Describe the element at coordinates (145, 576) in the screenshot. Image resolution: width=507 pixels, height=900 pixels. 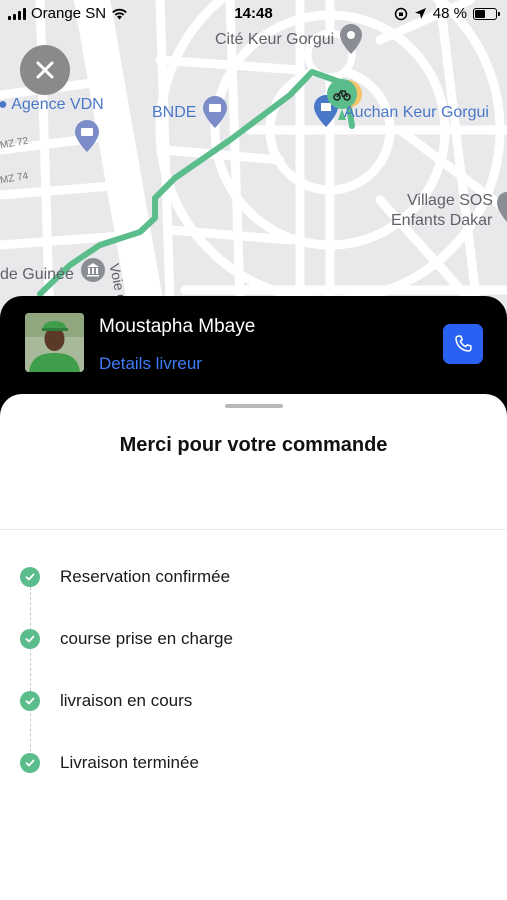
I see `step-label: Reservation confirmée` at that location.